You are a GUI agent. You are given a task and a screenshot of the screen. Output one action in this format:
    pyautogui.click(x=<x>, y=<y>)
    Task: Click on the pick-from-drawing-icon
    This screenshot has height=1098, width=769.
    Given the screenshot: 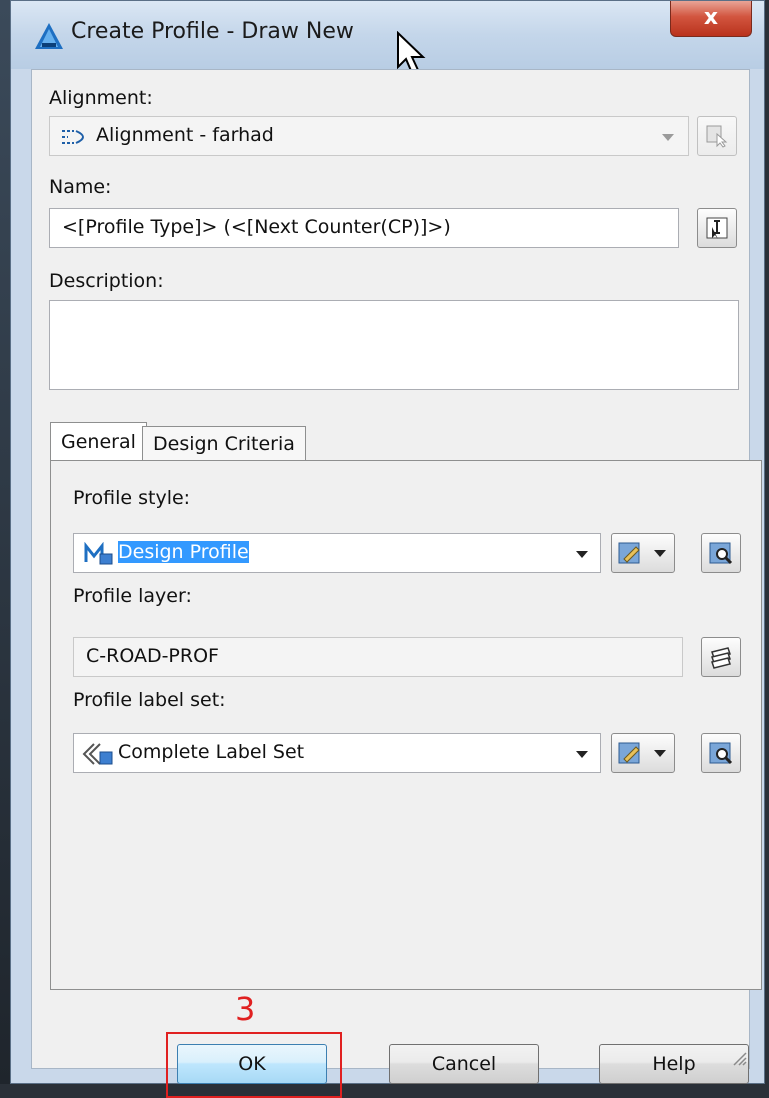 What is the action you would take?
    pyautogui.click(x=717, y=136)
    